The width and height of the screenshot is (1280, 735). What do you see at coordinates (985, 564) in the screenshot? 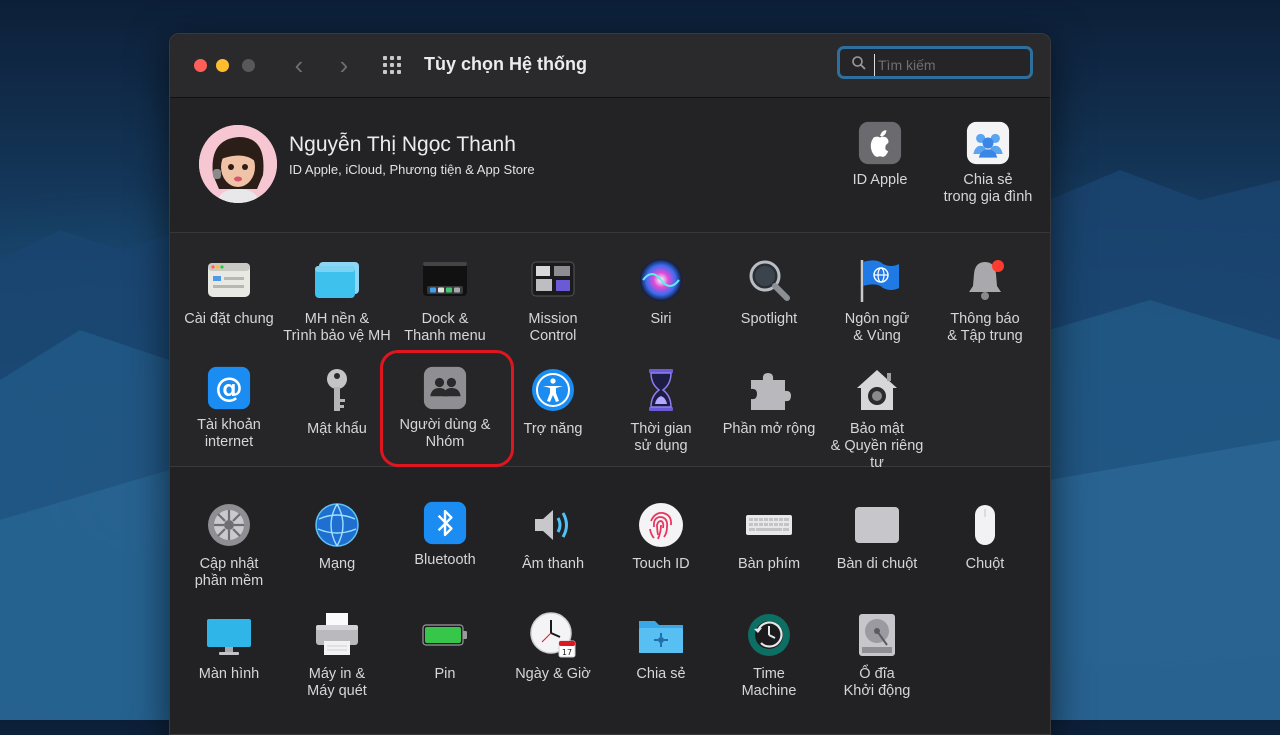
I see `pane-label: Chuột` at bounding box center [985, 564].